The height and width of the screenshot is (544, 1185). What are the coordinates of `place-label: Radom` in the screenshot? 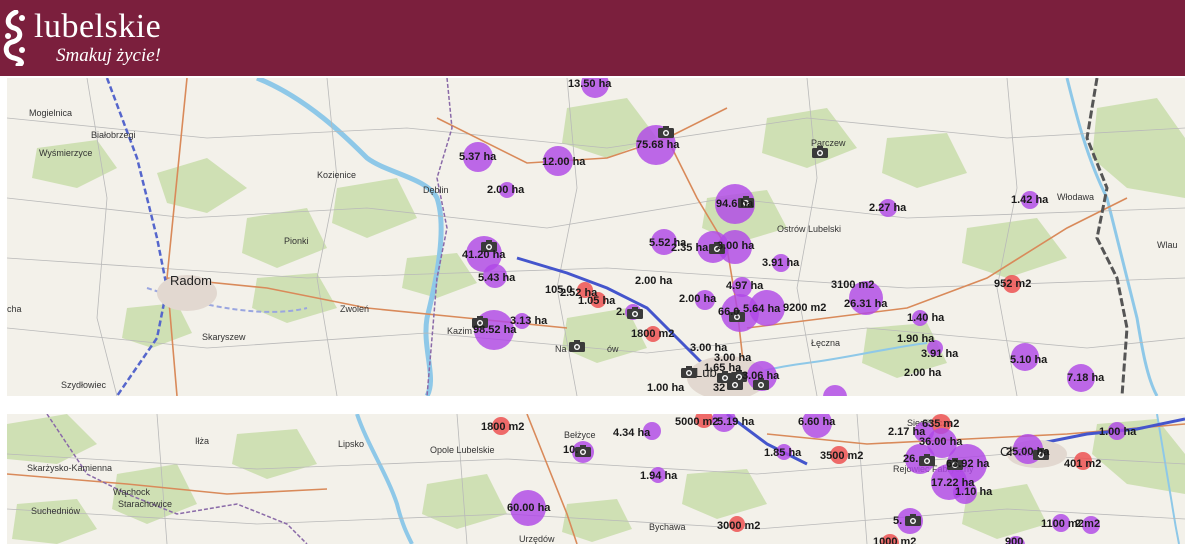 It's located at (191, 280).